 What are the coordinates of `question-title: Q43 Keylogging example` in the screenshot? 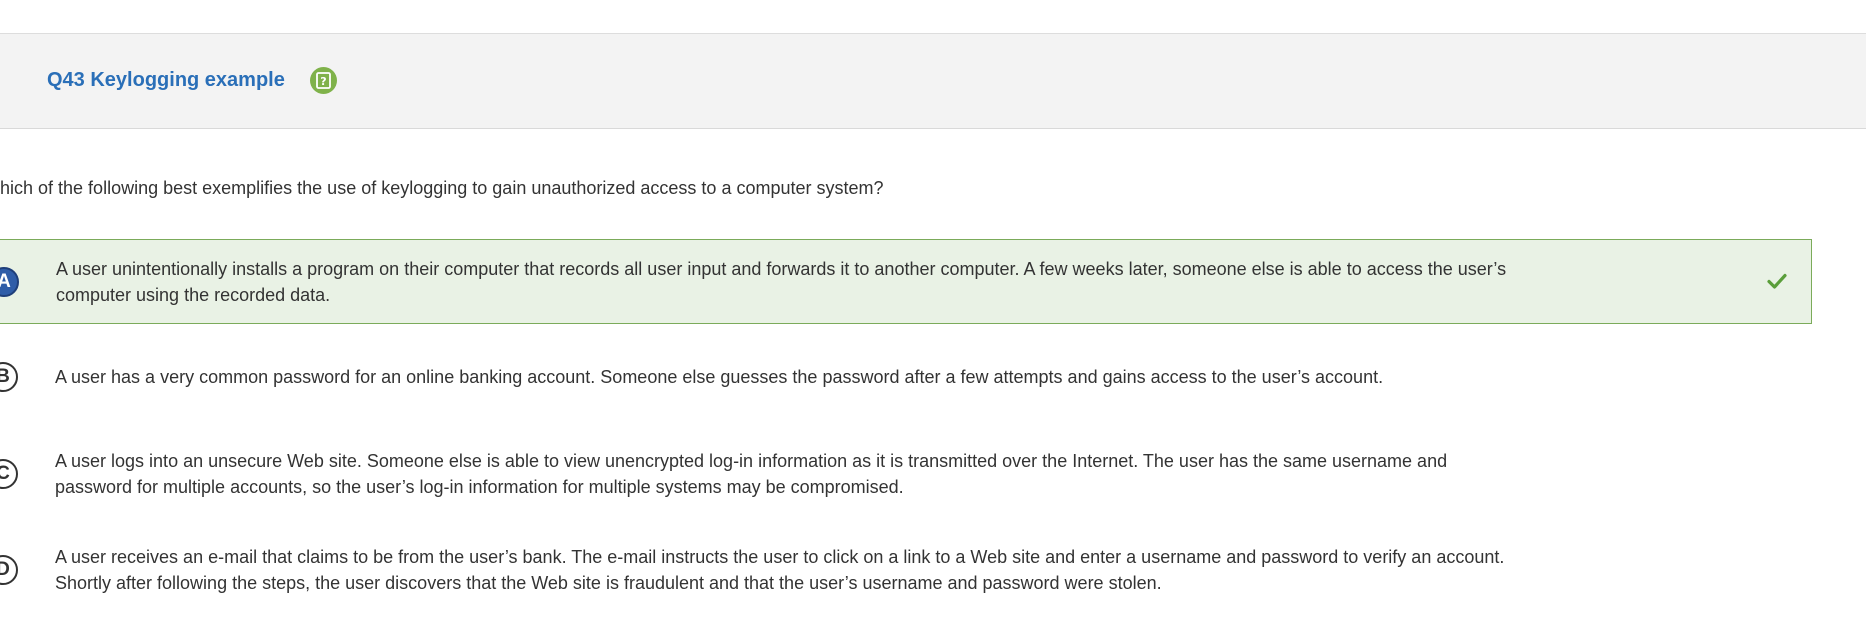 It's located at (166, 80).